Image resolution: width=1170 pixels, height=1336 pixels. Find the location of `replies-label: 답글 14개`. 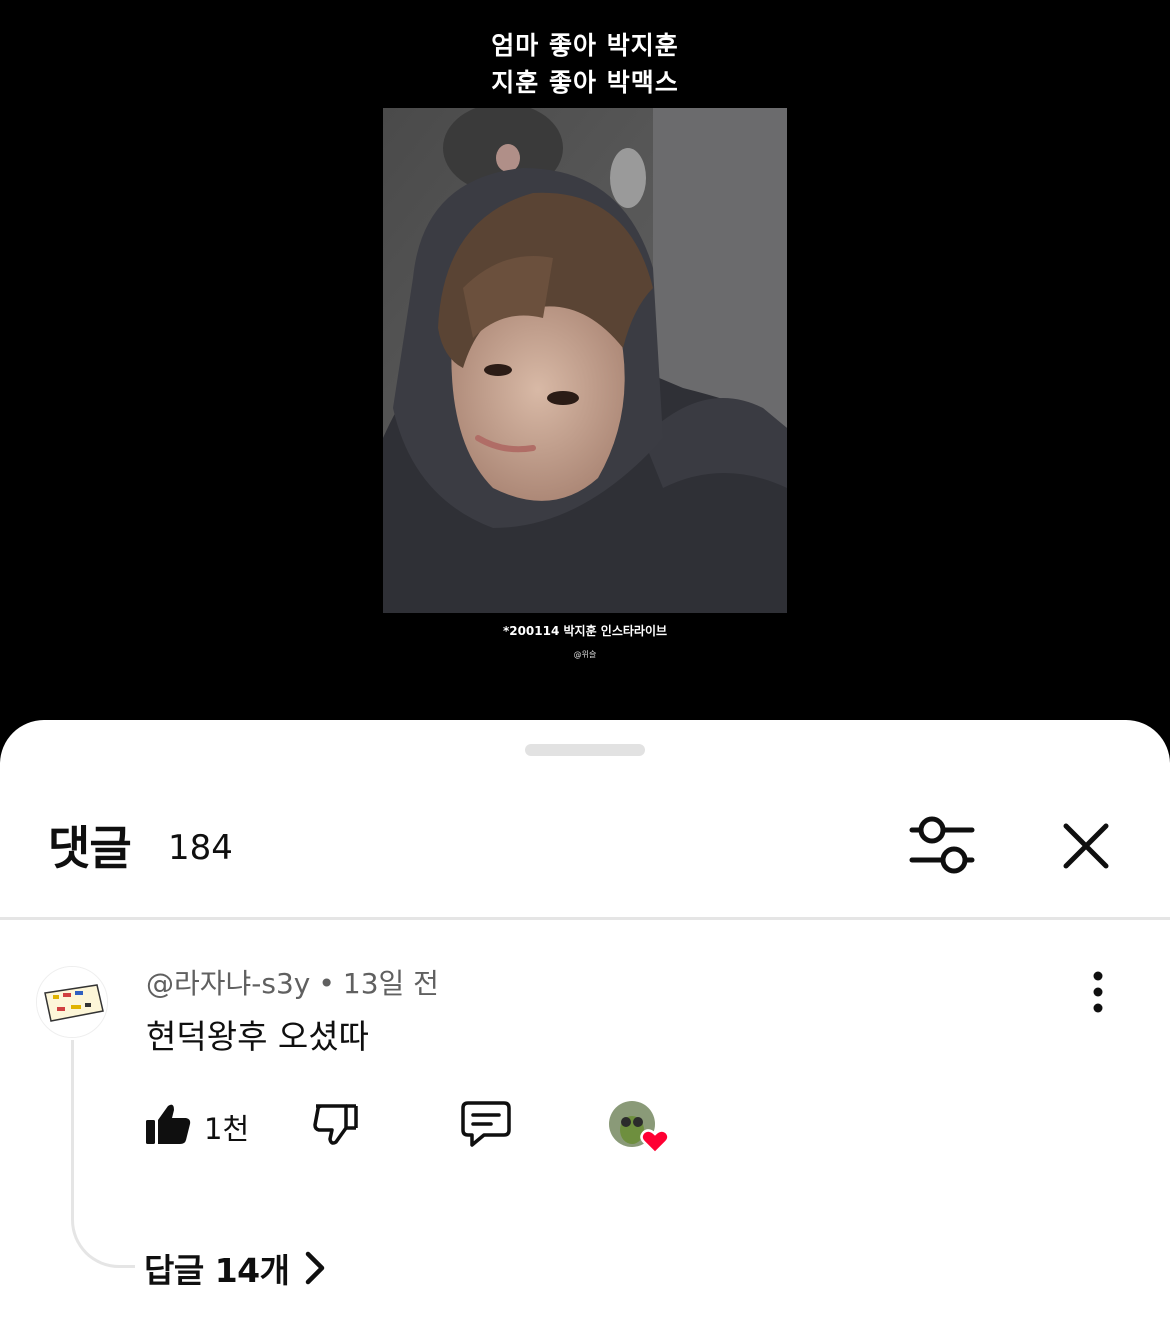

replies-label: 답글 14개 is located at coordinates (217, 1270).